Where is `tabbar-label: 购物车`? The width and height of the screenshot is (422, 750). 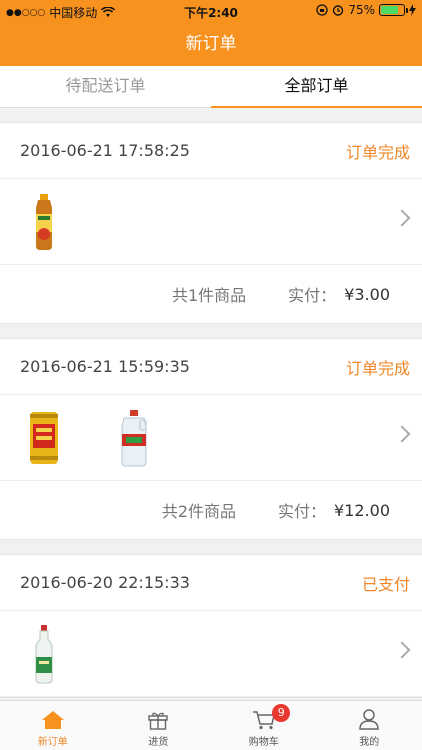
tabbar-label: 购物车 is located at coordinates (263, 742).